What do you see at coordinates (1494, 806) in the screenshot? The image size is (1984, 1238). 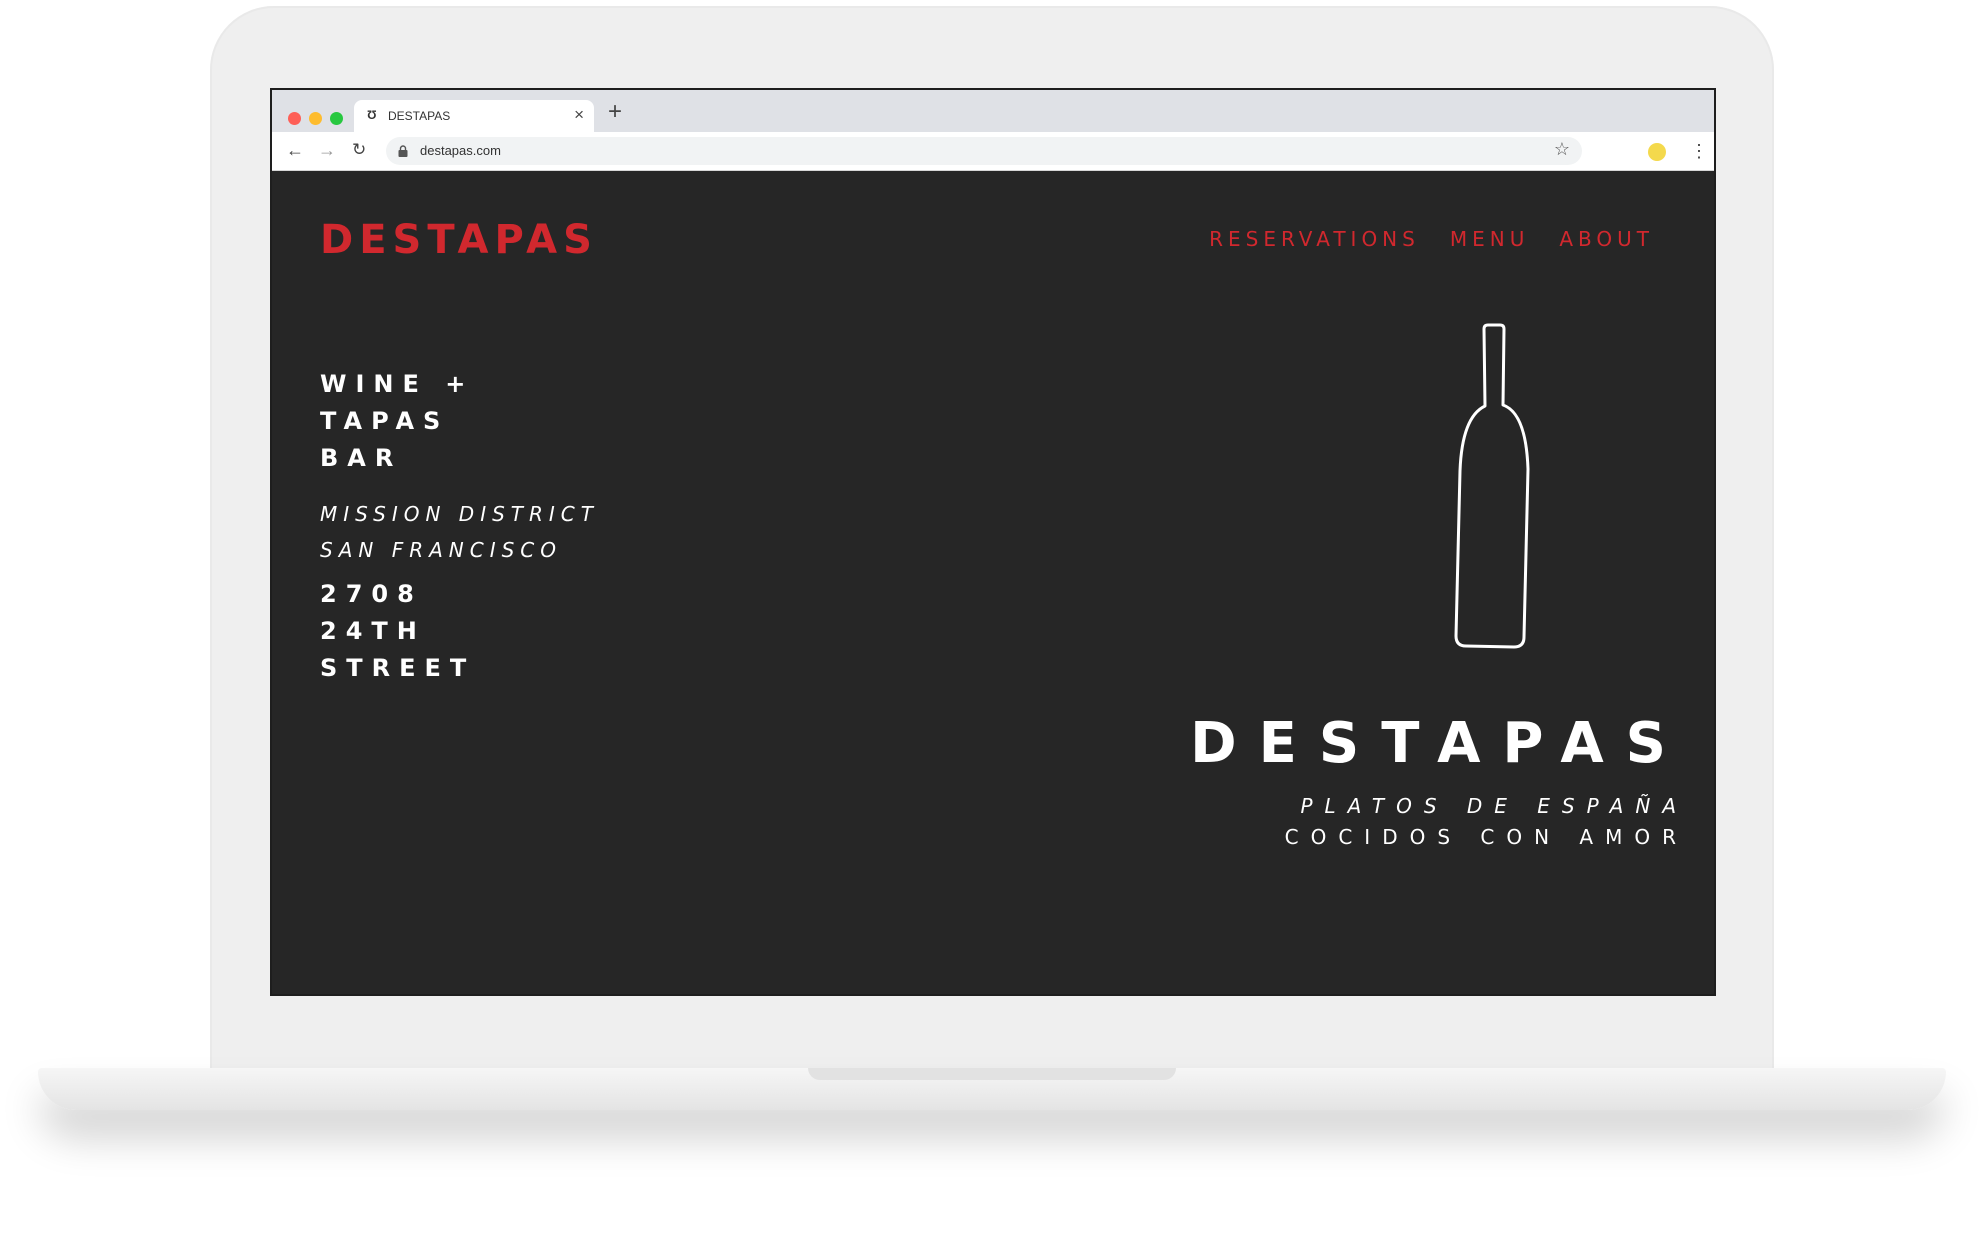 I see `hero-subtitle-line: PLATOS DE ESPAÑA` at bounding box center [1494, 806].